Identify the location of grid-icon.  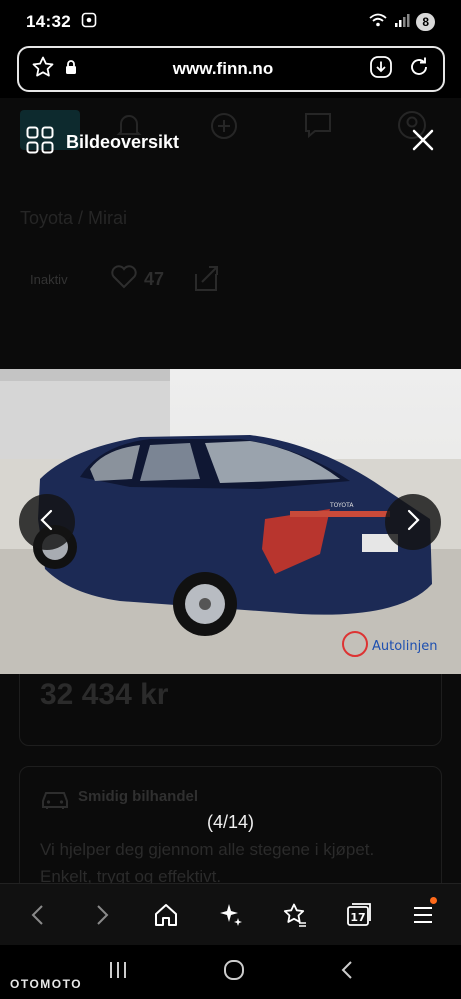
(40, 142).